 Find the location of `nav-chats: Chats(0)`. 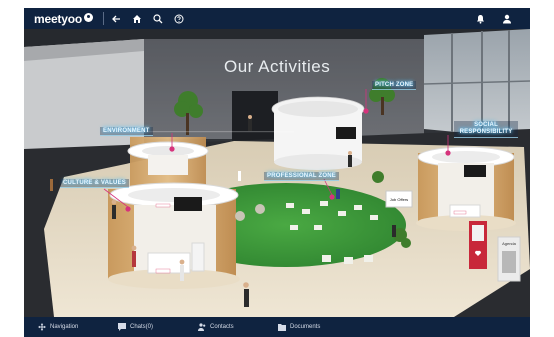

nav-chats: Chats(0) is located at coordinates (151, 327).